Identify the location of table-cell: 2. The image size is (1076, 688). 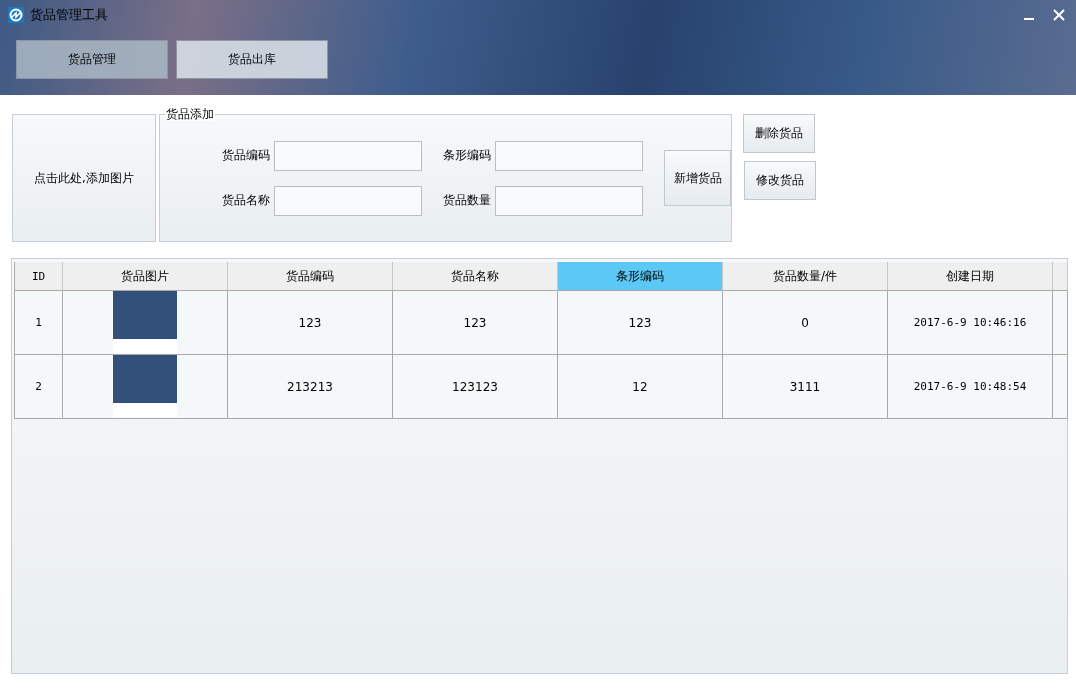
(38, 387).